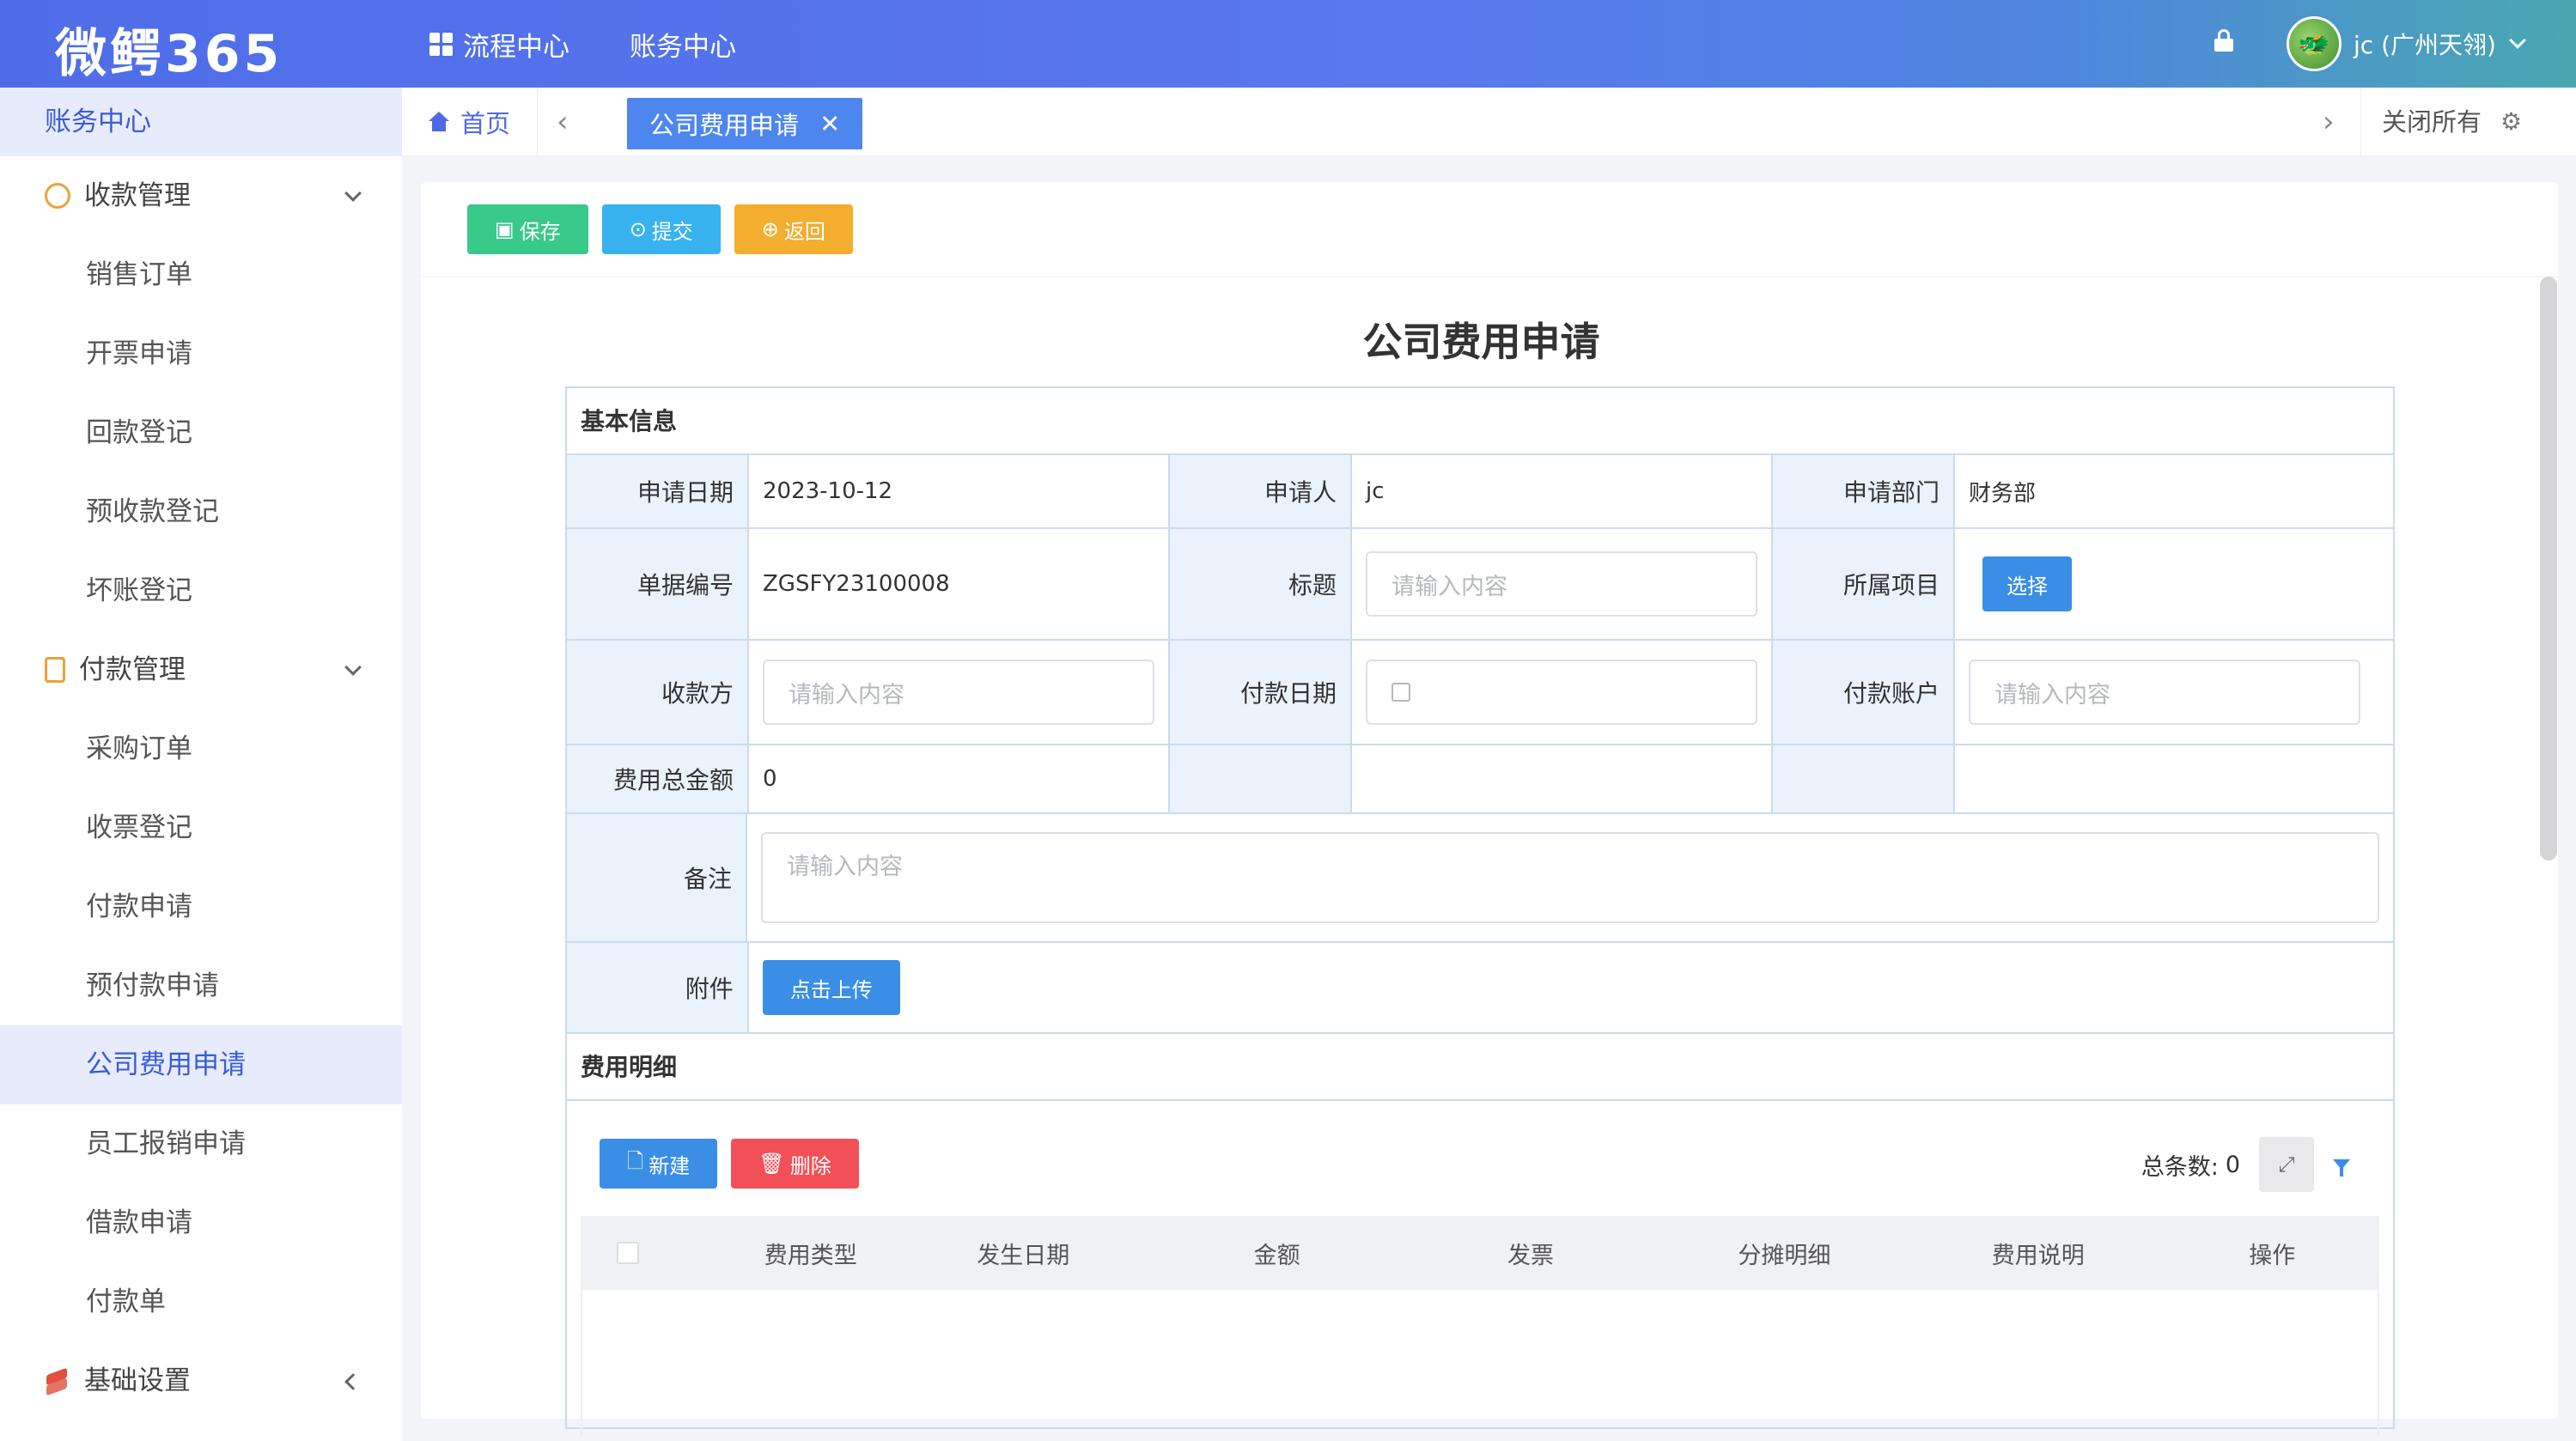  I want to click on section-expense-detail: 费用明细, so click(1480, 1067).